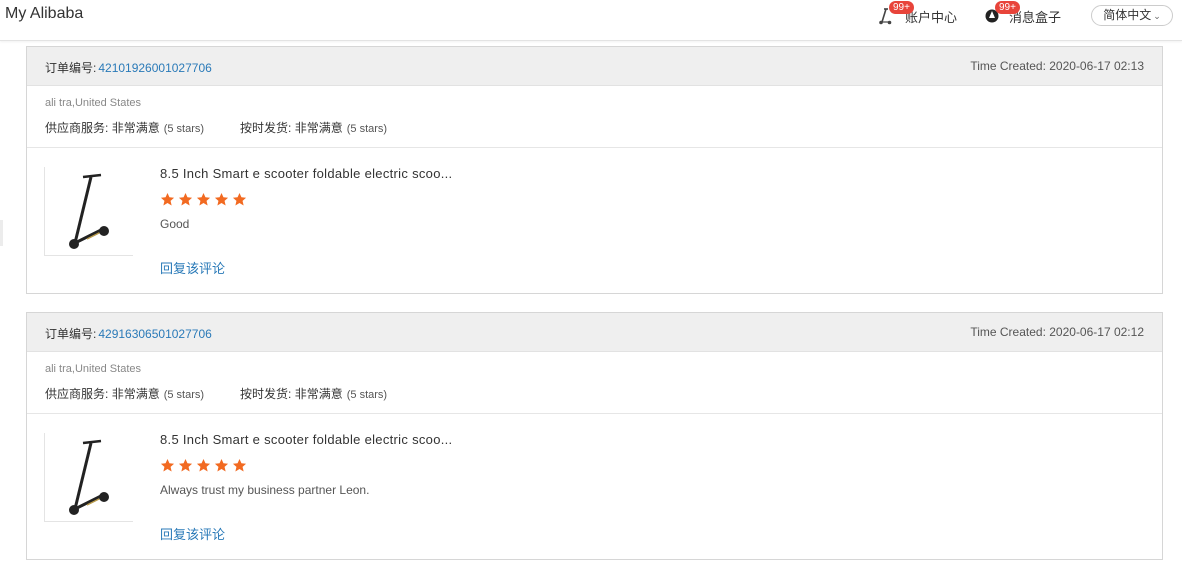  I want to click on review-comment: Always trust my business partner Leon., so click(265, 490).